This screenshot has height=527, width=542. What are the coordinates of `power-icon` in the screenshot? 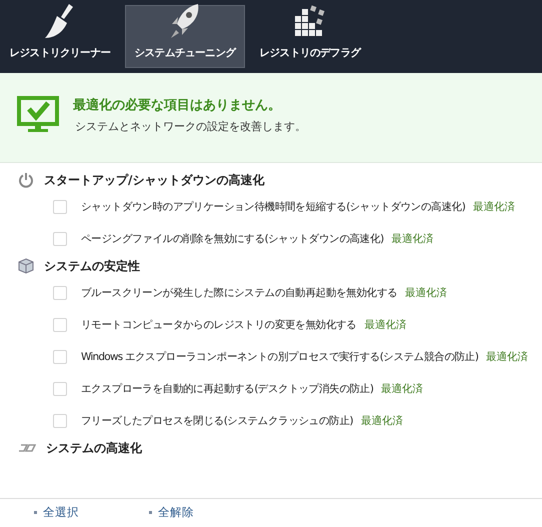 It's located at (26, 180).